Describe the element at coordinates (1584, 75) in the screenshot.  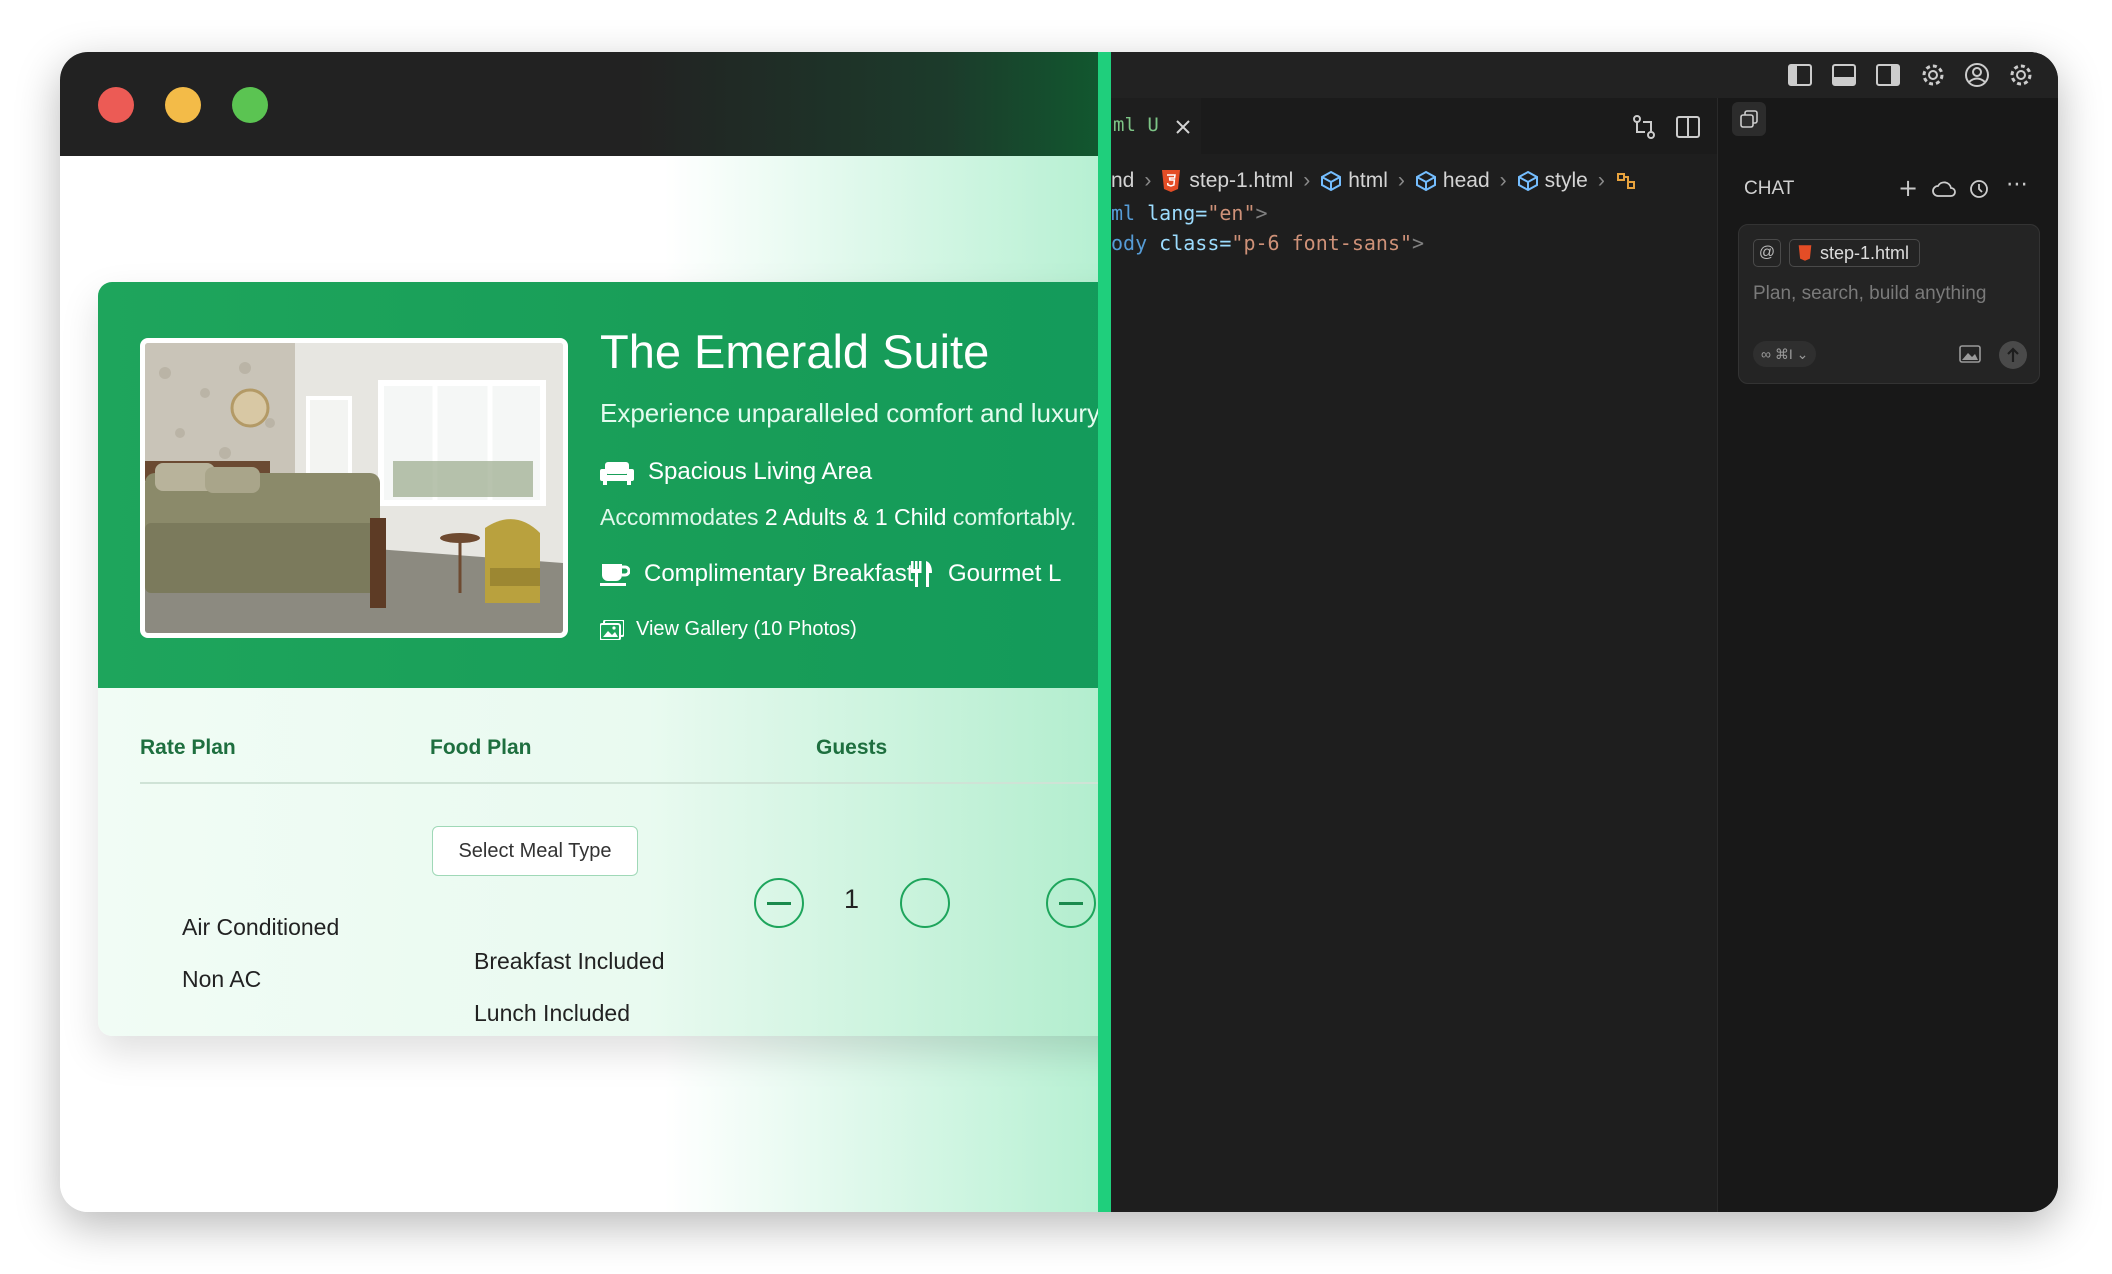
I see `editor-title-bar` at that location.